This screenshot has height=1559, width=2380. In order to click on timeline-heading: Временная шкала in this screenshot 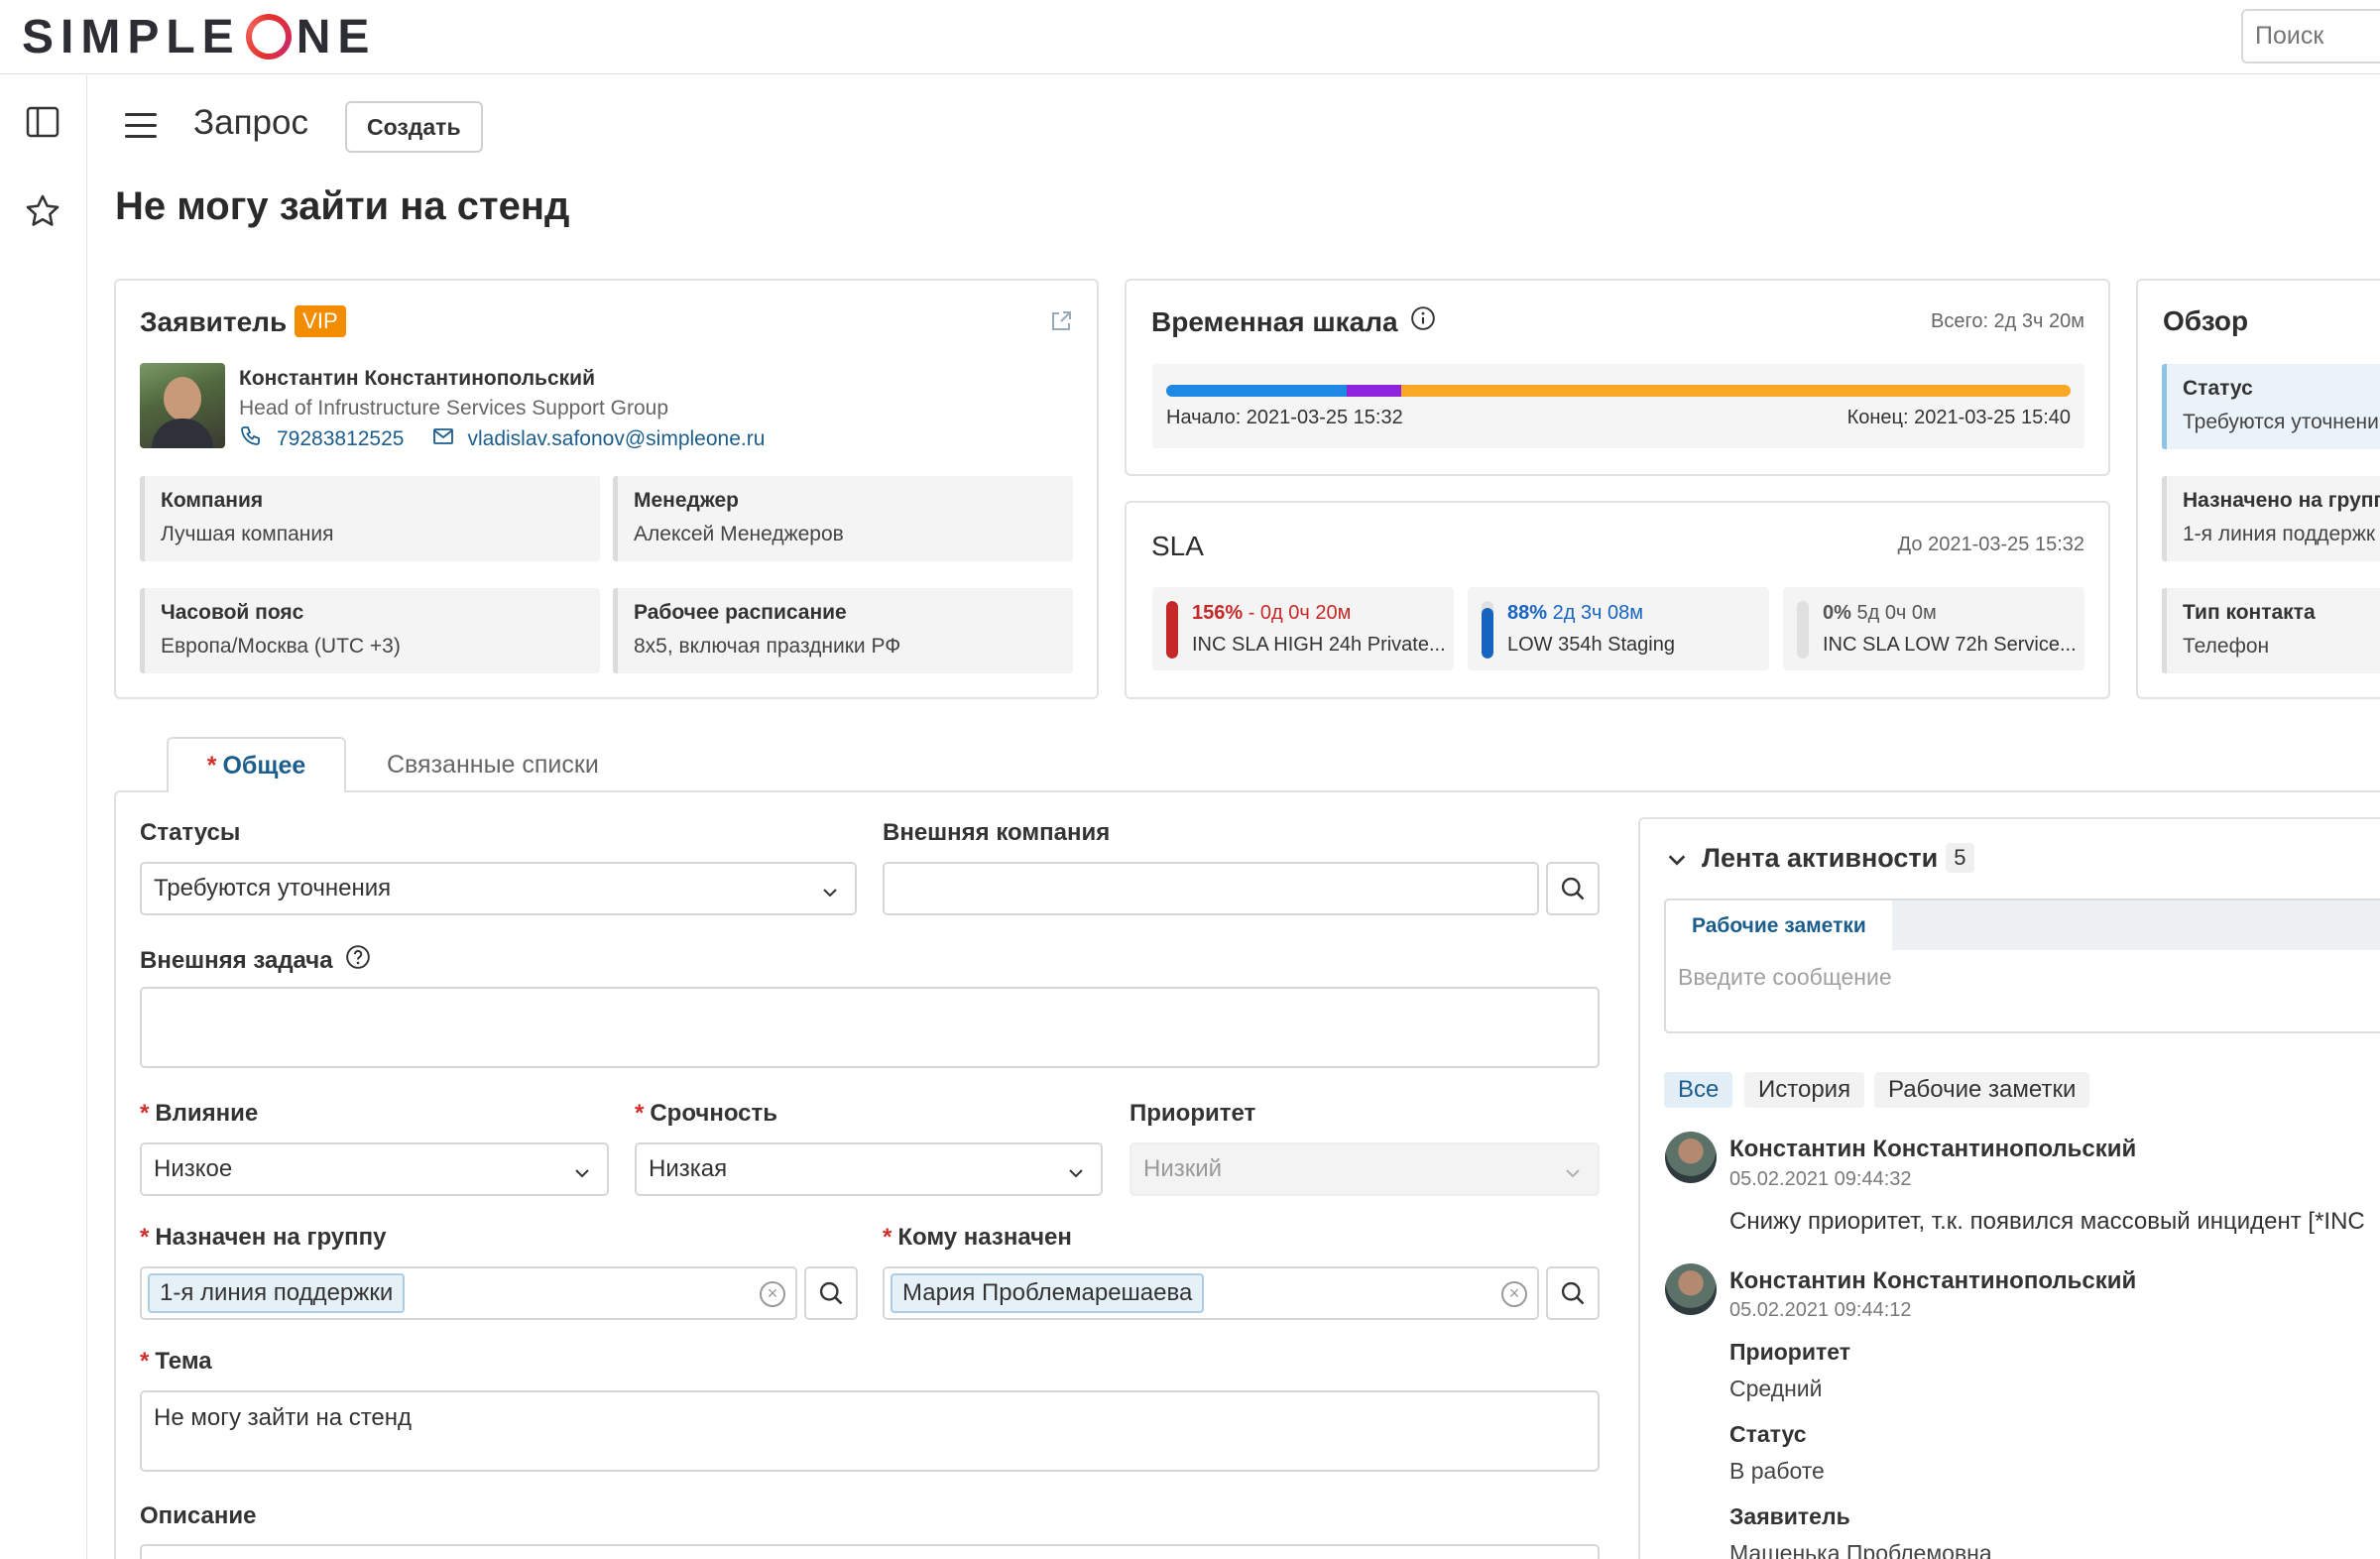, I will do `click(1293, 321)`.